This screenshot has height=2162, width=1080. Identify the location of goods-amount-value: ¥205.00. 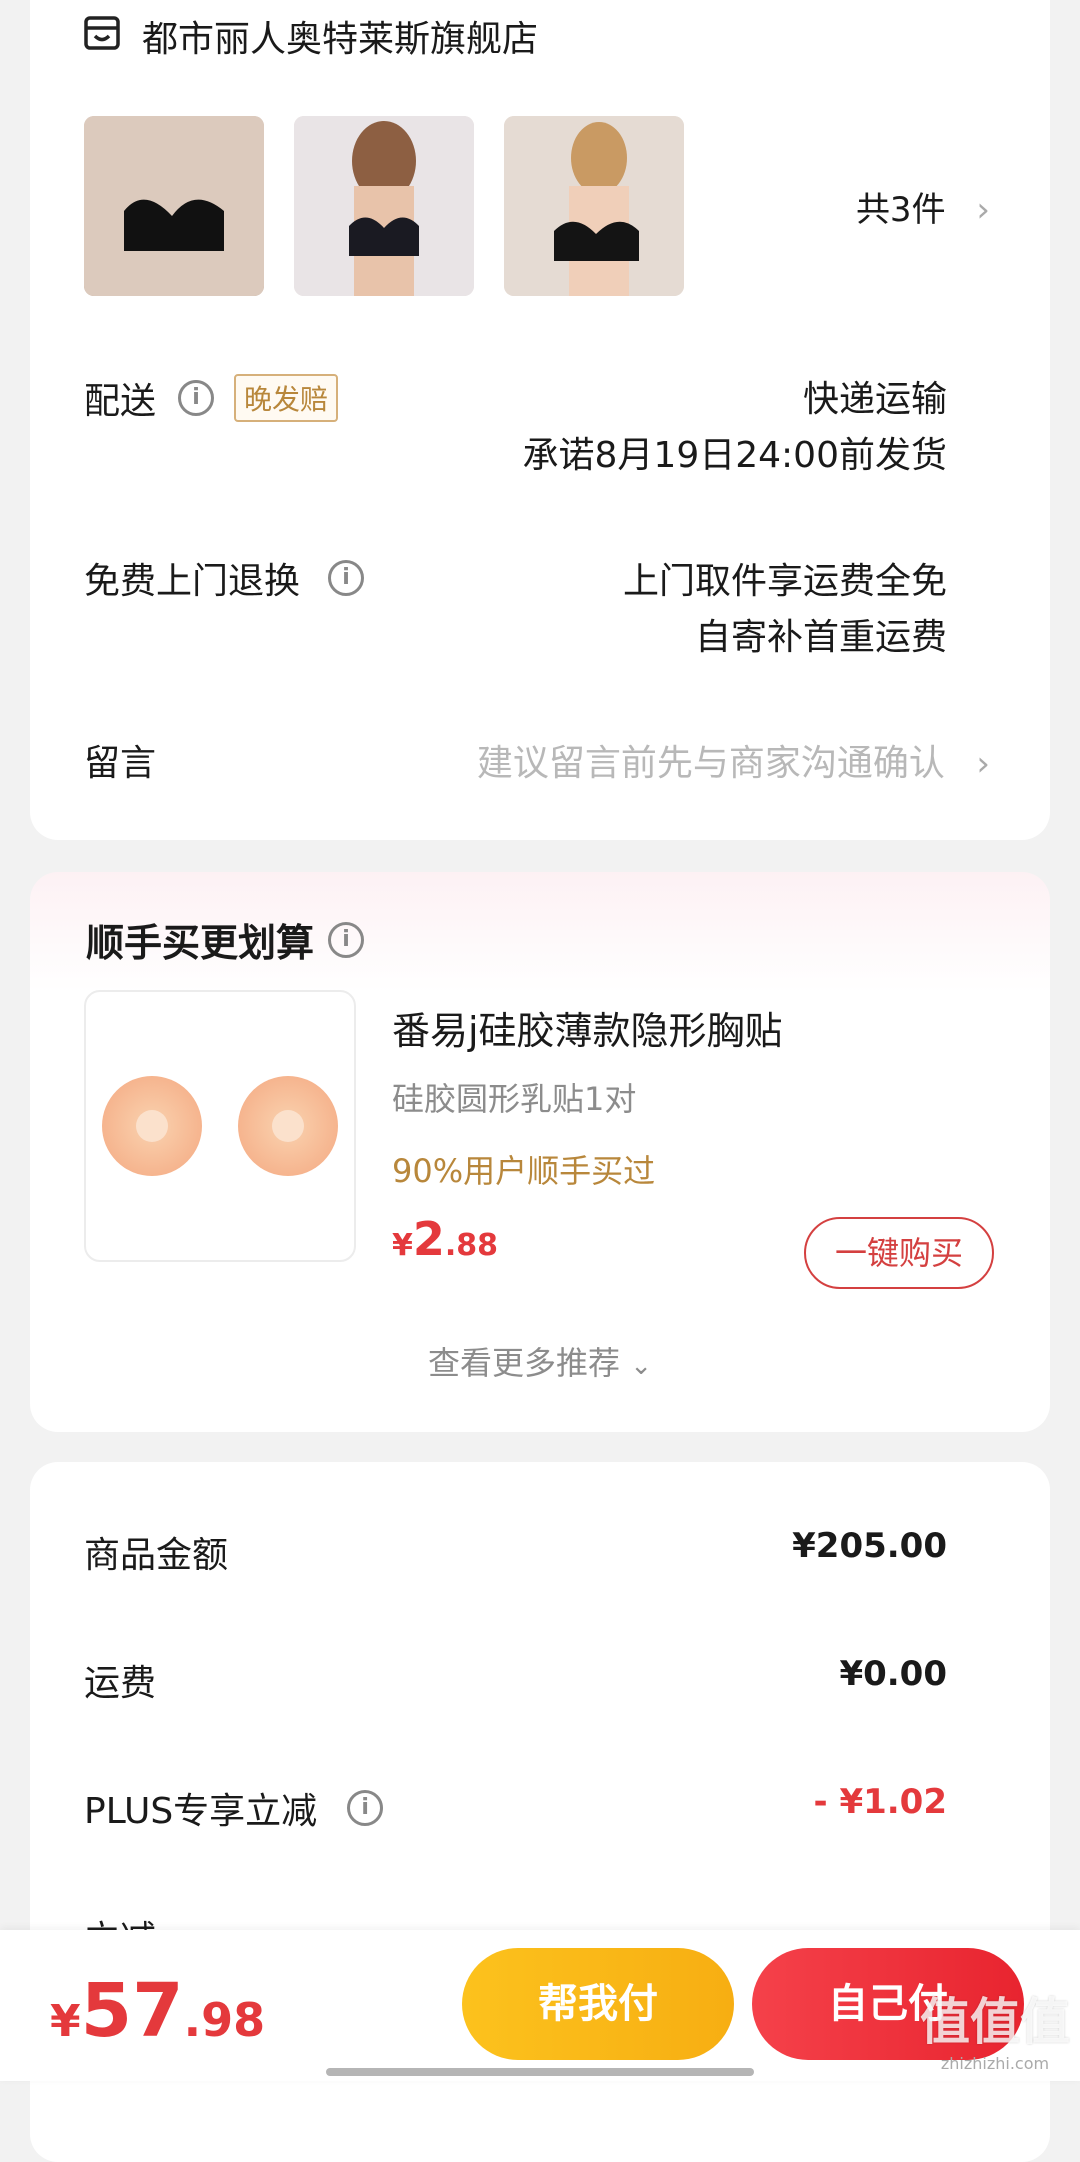
(869, 1546).